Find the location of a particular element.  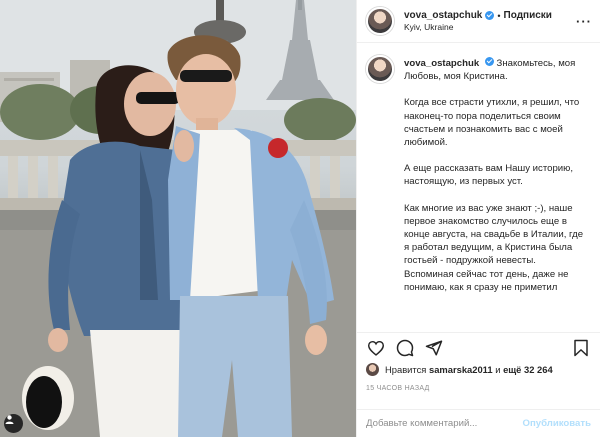

likes-summary: Нравится samarska2011 и ещё 32 264 is located at coordinates (459, 369).